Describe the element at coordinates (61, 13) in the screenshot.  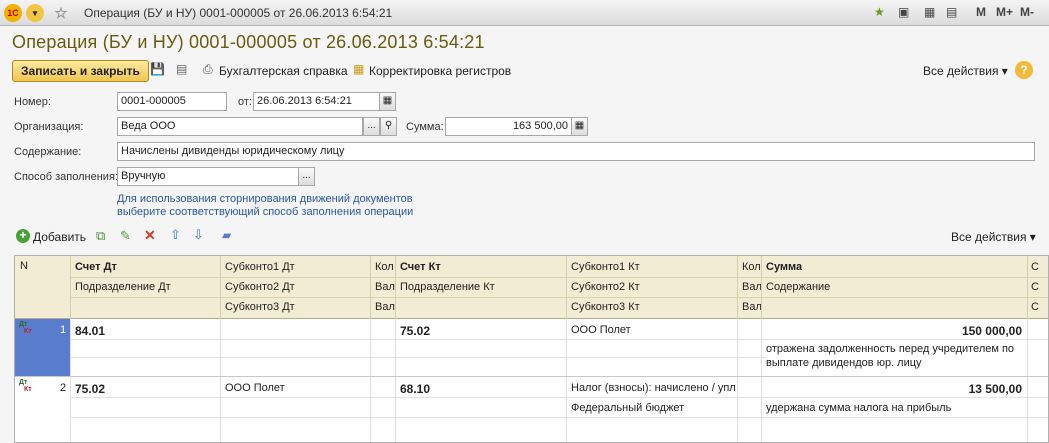
I see `favorite-star-icon: ☆` at that location.